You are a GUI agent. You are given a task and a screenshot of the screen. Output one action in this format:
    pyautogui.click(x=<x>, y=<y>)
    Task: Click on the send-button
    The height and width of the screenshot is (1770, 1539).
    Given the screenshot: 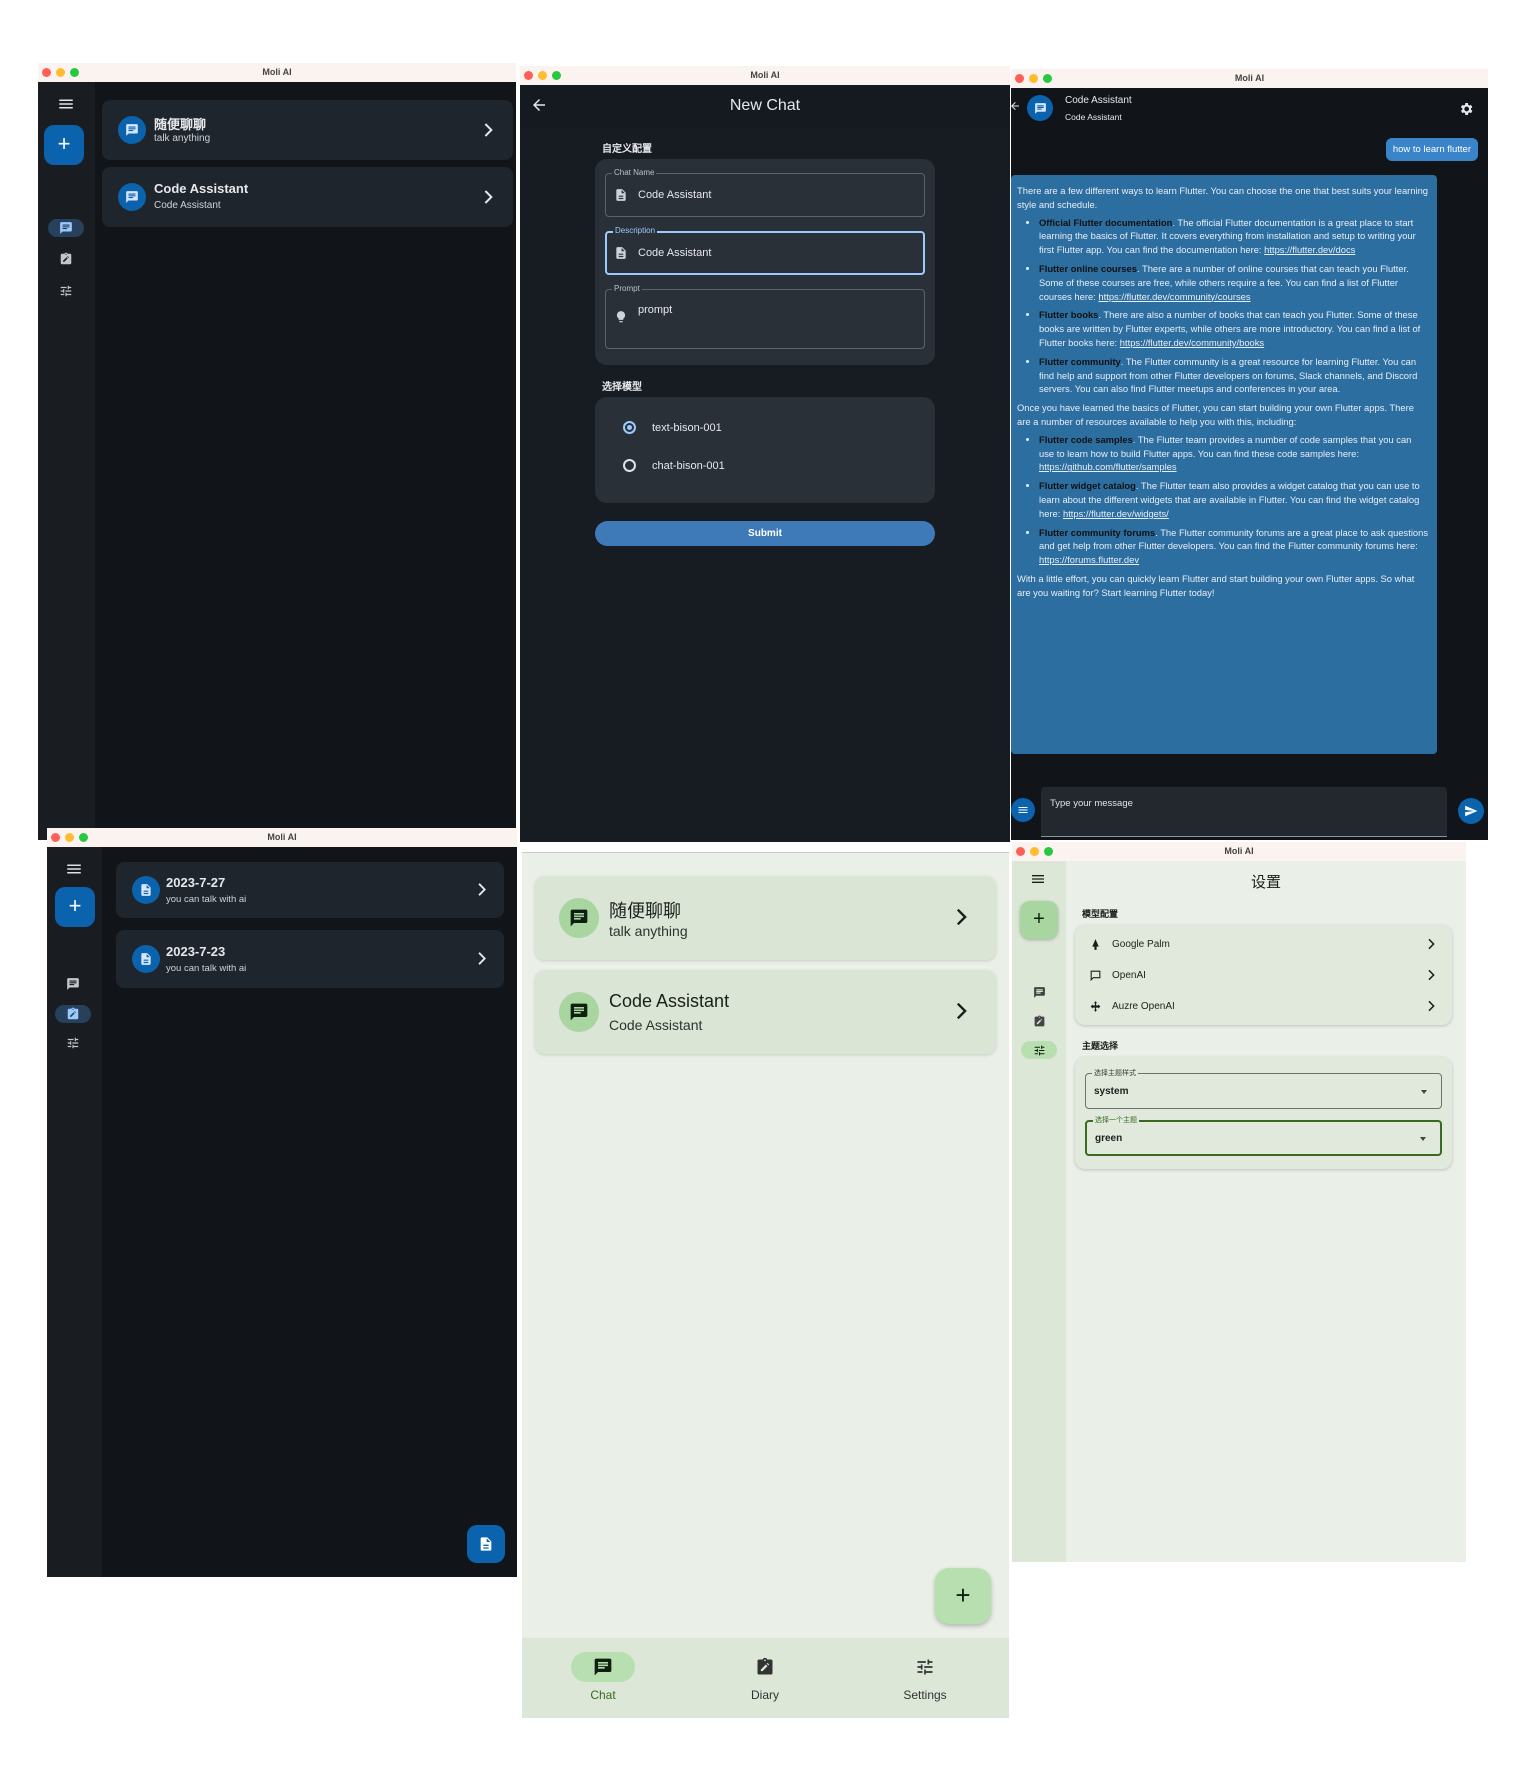 What is the action you would take?
    pyautogui.click(x=1471, y=811)
    